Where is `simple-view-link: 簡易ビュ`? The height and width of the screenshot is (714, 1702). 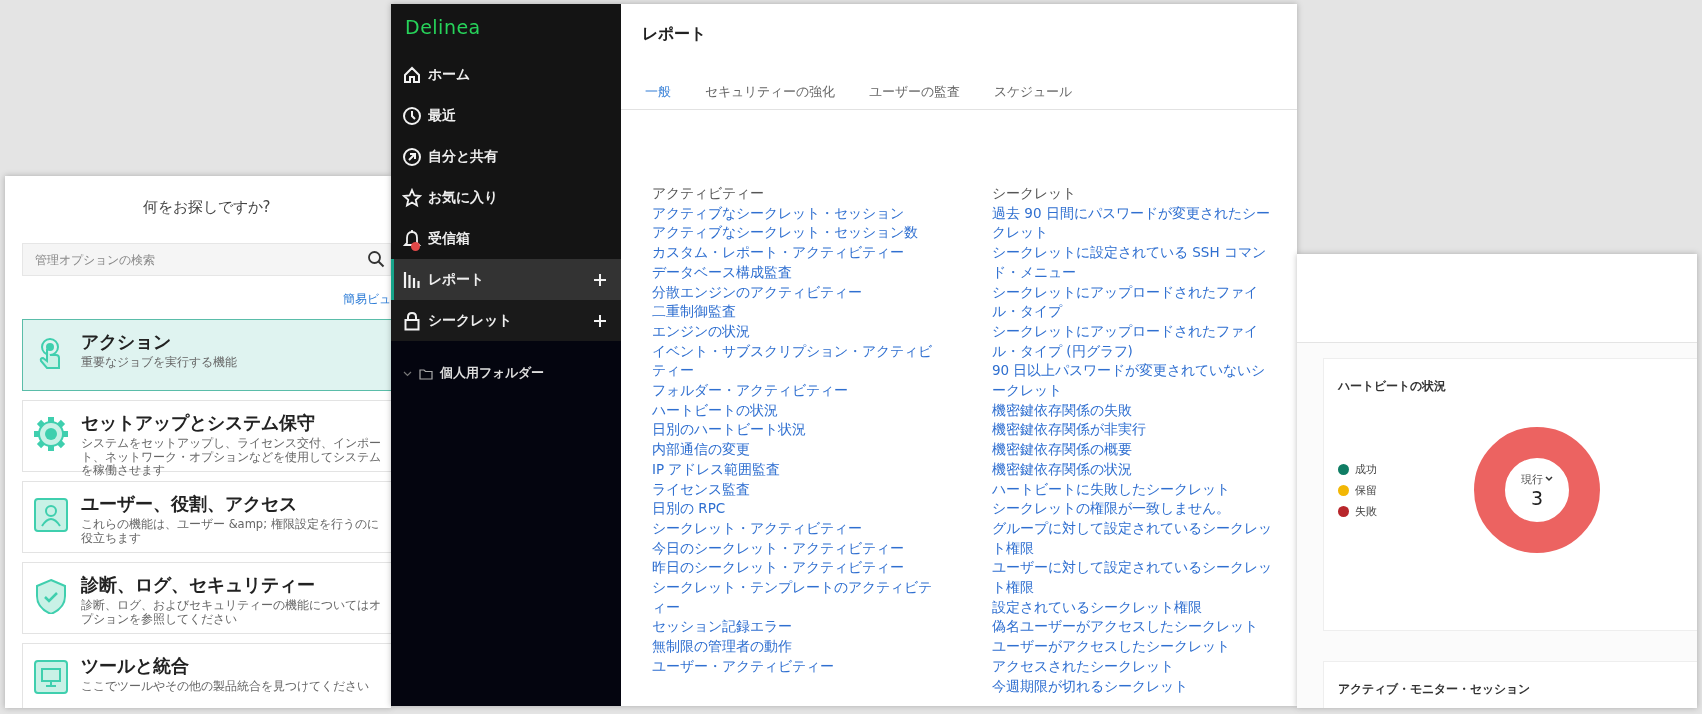 simple-view-link: 簡易ビュ is located at coordinates (367, 299).